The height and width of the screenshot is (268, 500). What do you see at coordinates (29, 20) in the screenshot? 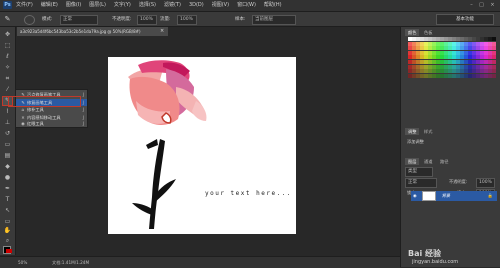
I see `brush-size-icon` at bounding box center [29, 20].